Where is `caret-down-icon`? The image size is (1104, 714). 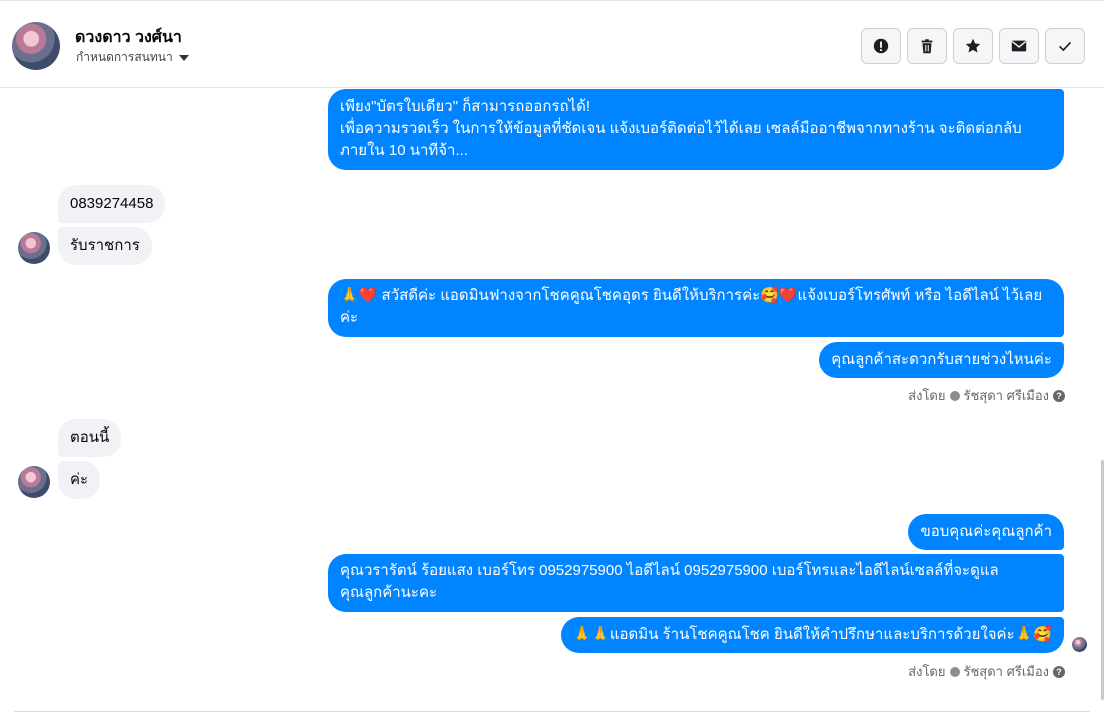 caret-down-icon is located at coordinates (183, 58).